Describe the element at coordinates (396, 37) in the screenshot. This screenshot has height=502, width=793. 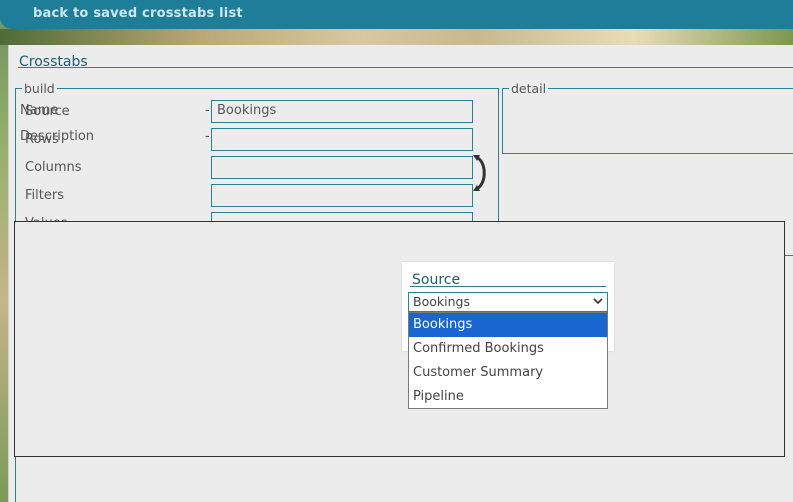
I see `background-scenery` at that location.